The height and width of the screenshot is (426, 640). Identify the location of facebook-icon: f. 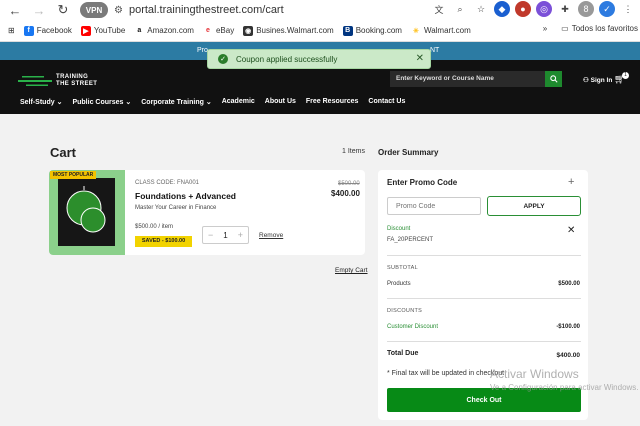
(28, 30).